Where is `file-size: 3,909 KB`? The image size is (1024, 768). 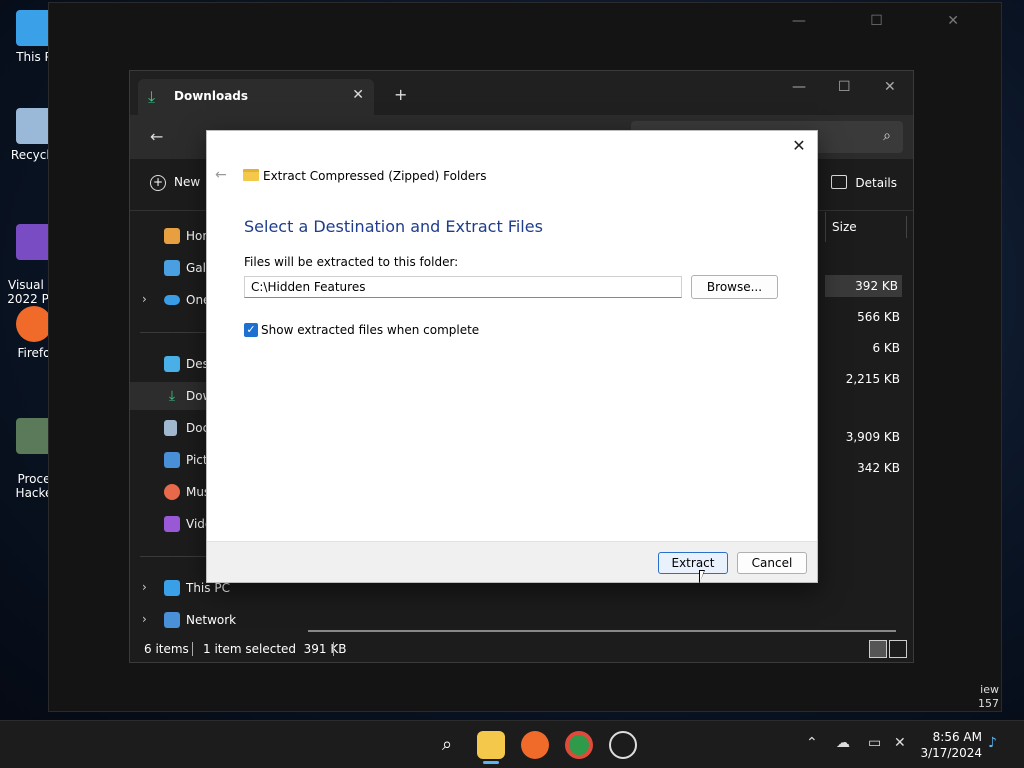
file-size: 3,909 KB is located at coordinates (860, 437).